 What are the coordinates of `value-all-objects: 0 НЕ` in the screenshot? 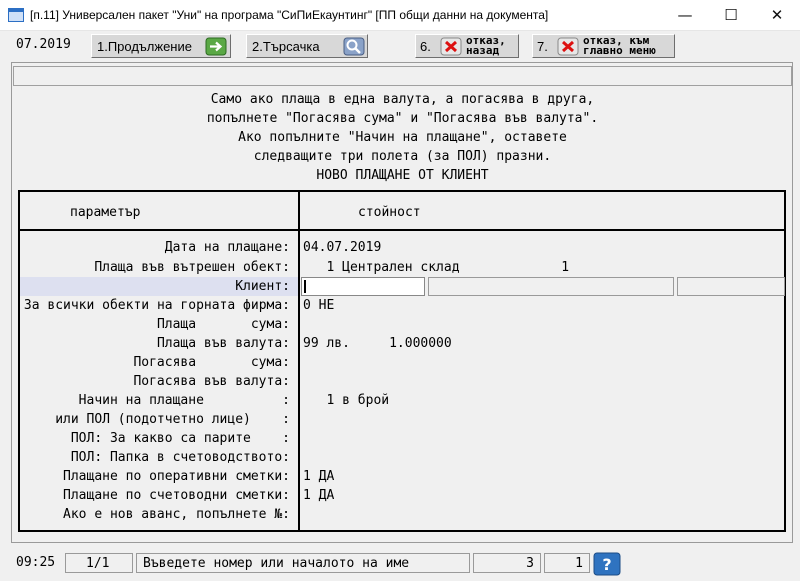 It's located at (318, 305).